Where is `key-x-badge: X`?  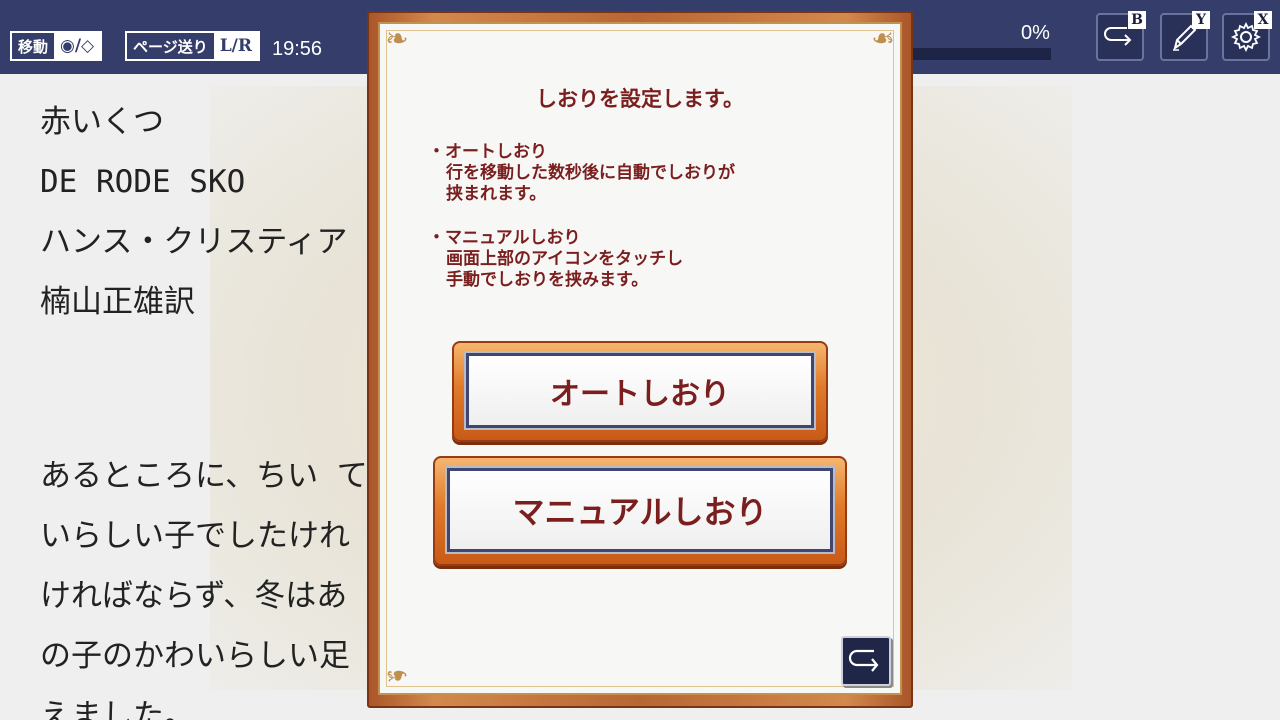 key-x-badge: X is located at coordinates (1263, 20).